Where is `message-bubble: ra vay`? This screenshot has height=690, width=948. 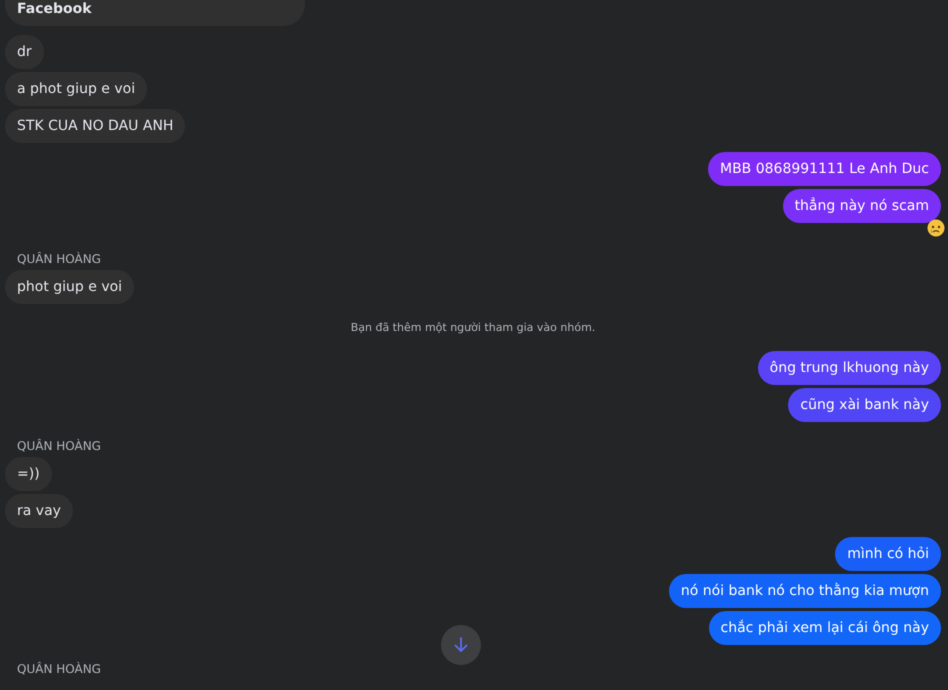
message-bubble: ra vay is located at coordinates (39, 511).